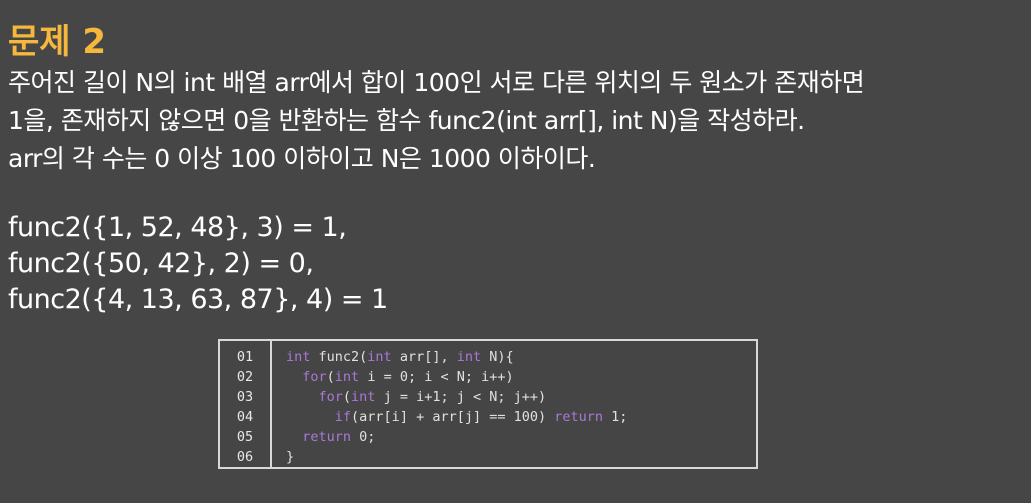 Image resolution: width=1031 pixels, height=503 pixels. What do you see at coordinates (245, 457) in the screenshot?
I see `line-number: 06` at bounding box center [245, 457].